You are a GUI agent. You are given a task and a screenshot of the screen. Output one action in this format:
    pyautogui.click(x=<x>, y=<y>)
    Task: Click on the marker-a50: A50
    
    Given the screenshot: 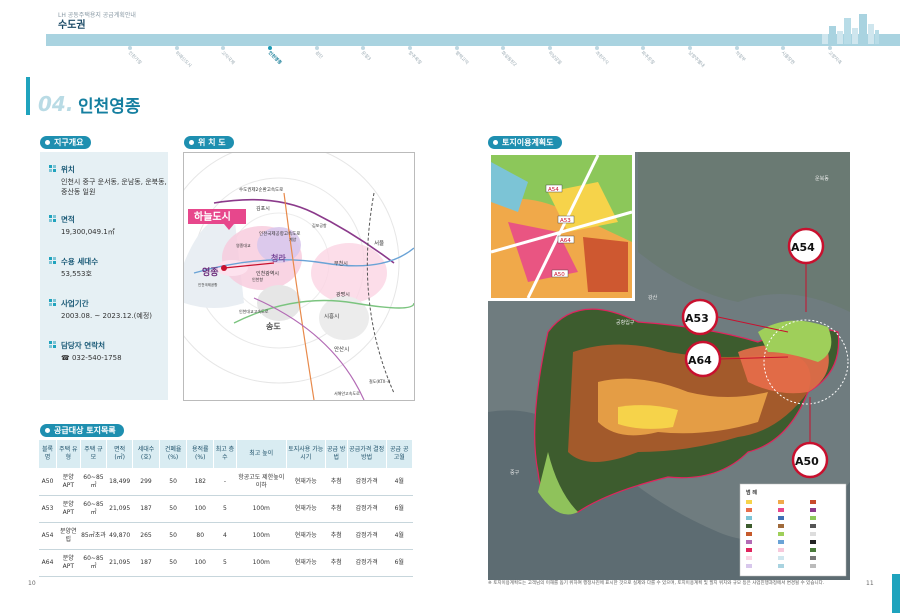 What is the action you would take?
    pyautogui.click(x=807, y=461)
    